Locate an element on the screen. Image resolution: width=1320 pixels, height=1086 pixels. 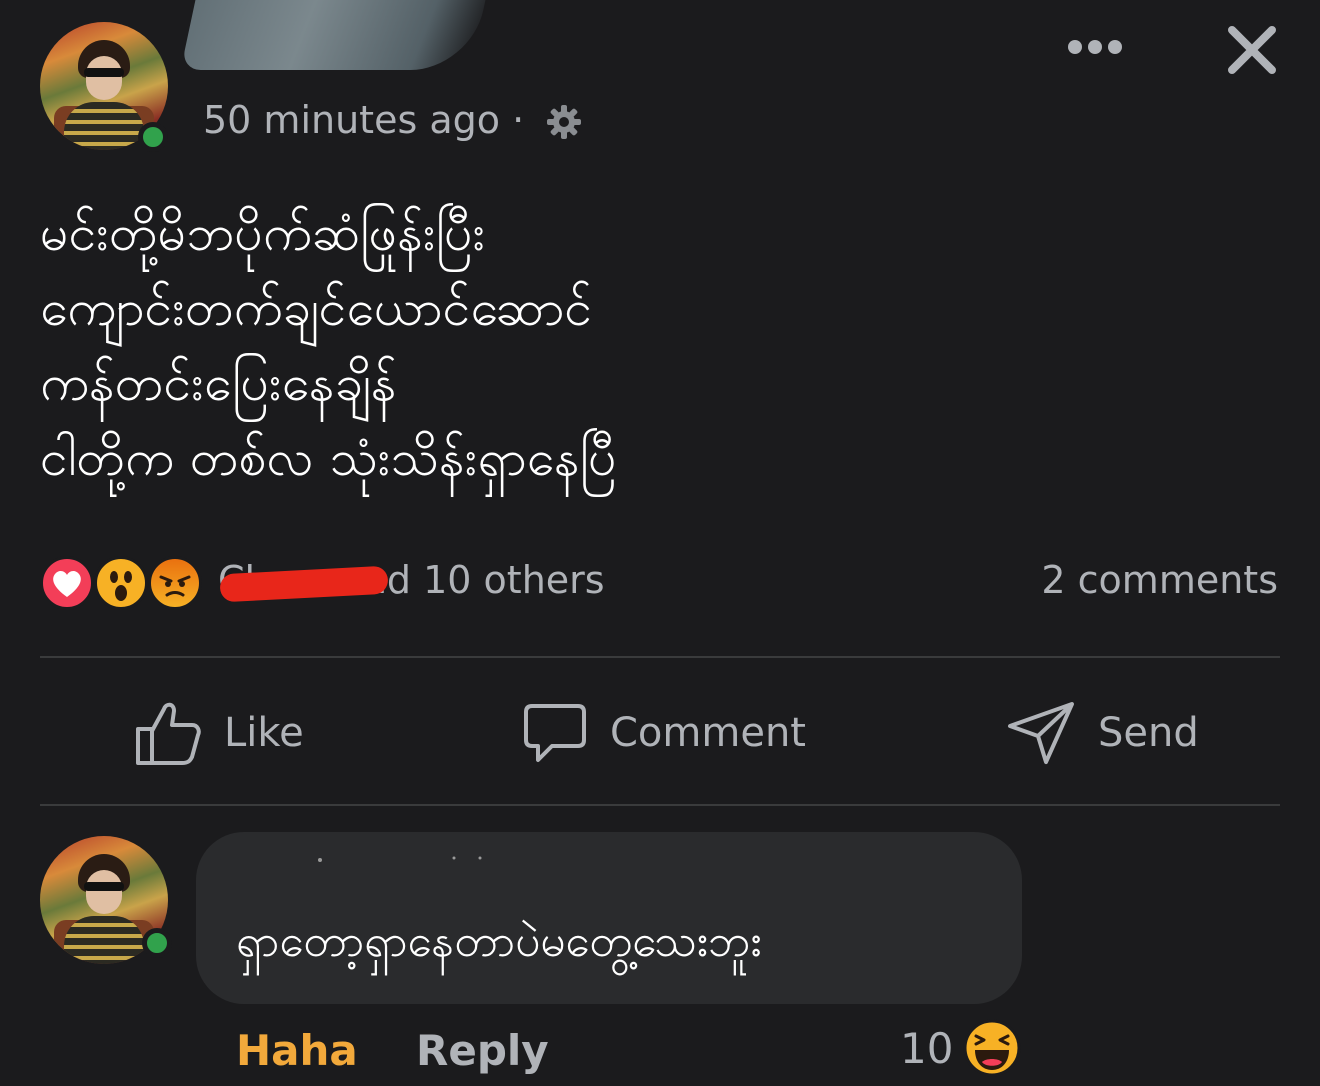
gear-icon is located at coordinates (564, 122).